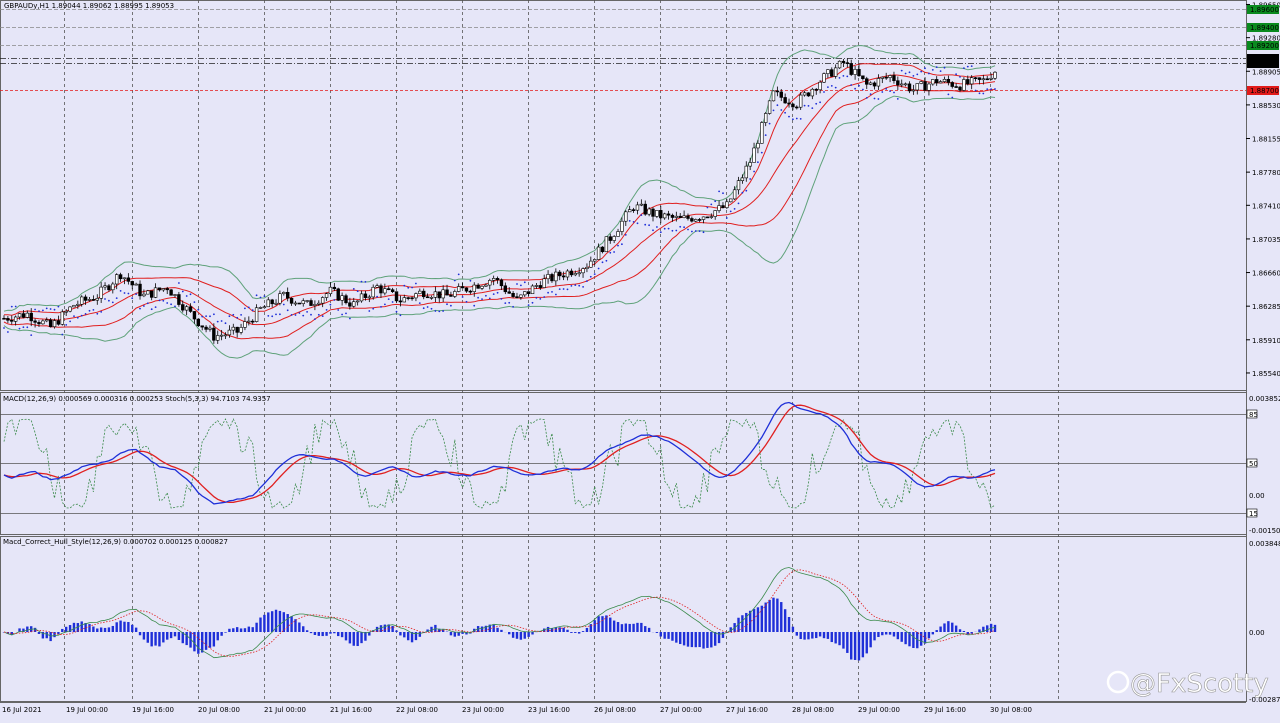  I want to click on at-icon, so click(1118, 682).